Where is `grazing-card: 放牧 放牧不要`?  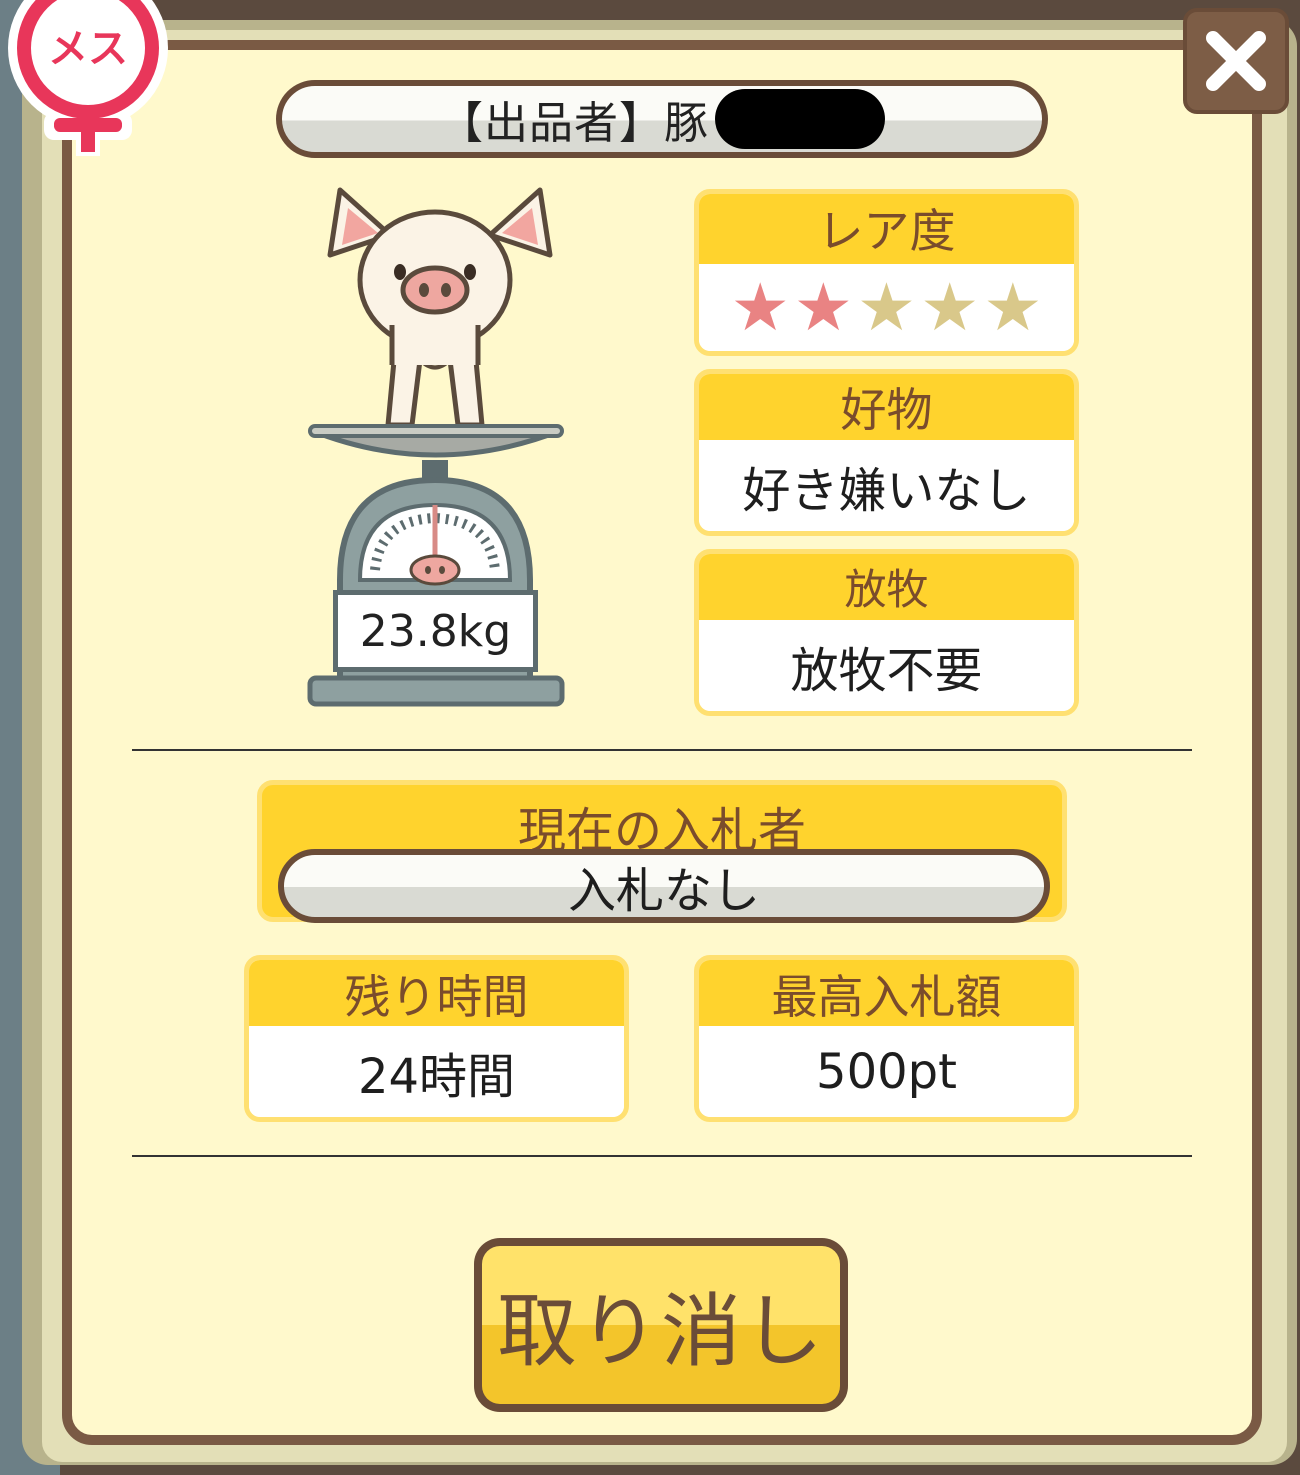
grazing-card: 放牧 放牧不要 is located at coordinates (886, 632).